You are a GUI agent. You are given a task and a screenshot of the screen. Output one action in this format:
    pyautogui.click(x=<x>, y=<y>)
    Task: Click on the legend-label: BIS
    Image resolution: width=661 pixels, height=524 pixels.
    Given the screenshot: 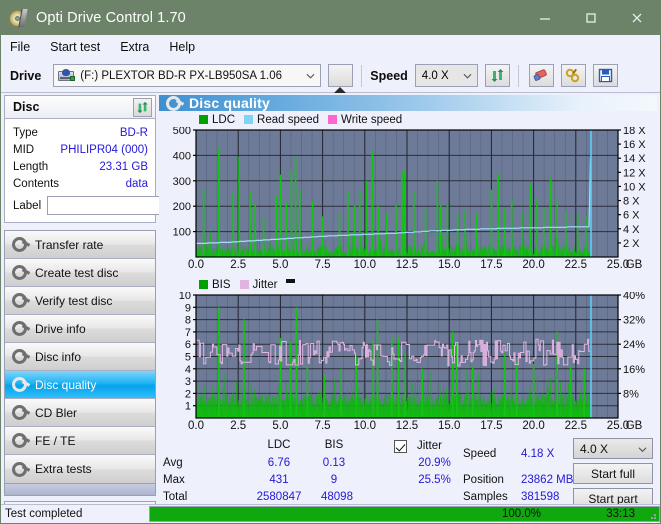 What is the action you would take?
    pyautogui.click(x=221, y=284)
    